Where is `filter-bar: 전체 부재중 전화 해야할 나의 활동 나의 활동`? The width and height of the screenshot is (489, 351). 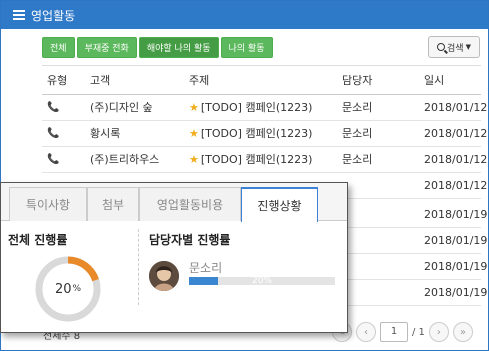 filter-bar: 전체 부재중 전화 해야할 나의 활동 나의 활동 is located at coordinates (157, 47).